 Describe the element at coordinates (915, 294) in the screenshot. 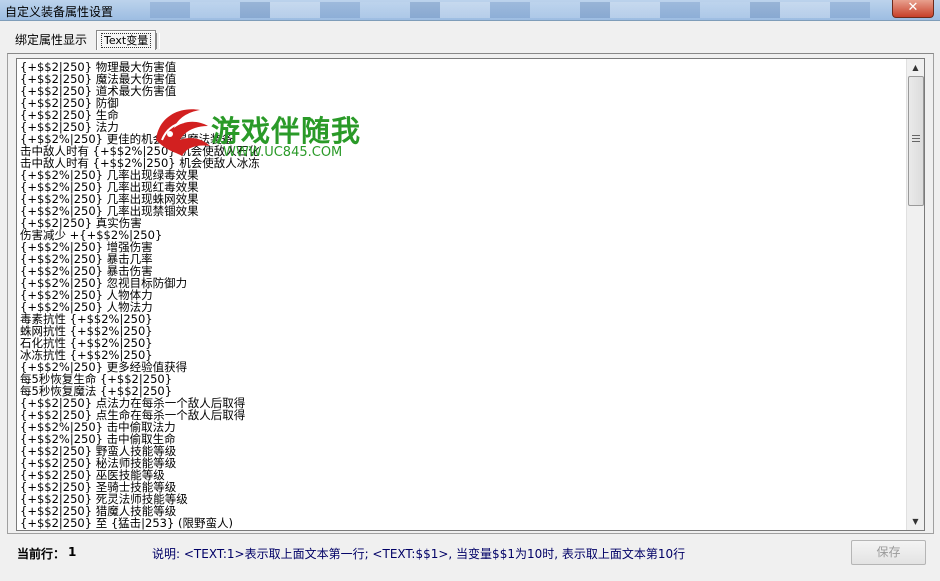

I see `vertical-scrollbar: ▲ ▼` at that location.